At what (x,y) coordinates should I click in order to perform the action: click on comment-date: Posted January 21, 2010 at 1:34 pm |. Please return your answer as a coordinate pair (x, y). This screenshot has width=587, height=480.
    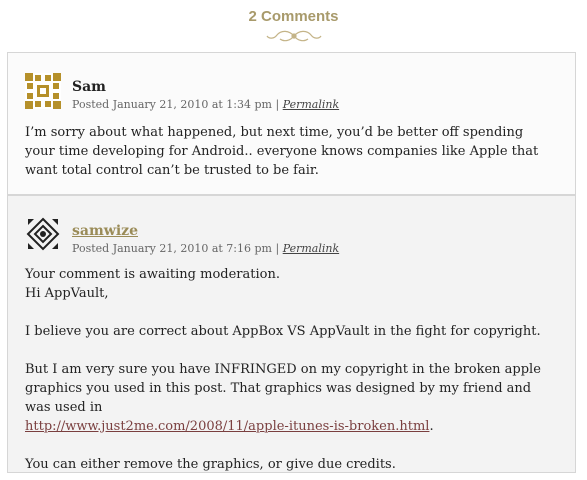
    Looking at the image, I should click on (177, 104).